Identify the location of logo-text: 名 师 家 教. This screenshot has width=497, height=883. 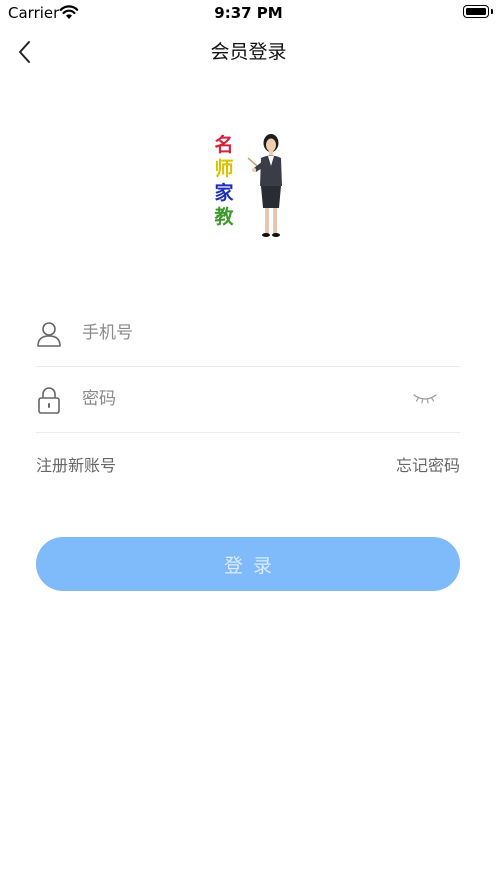
(224, 181).